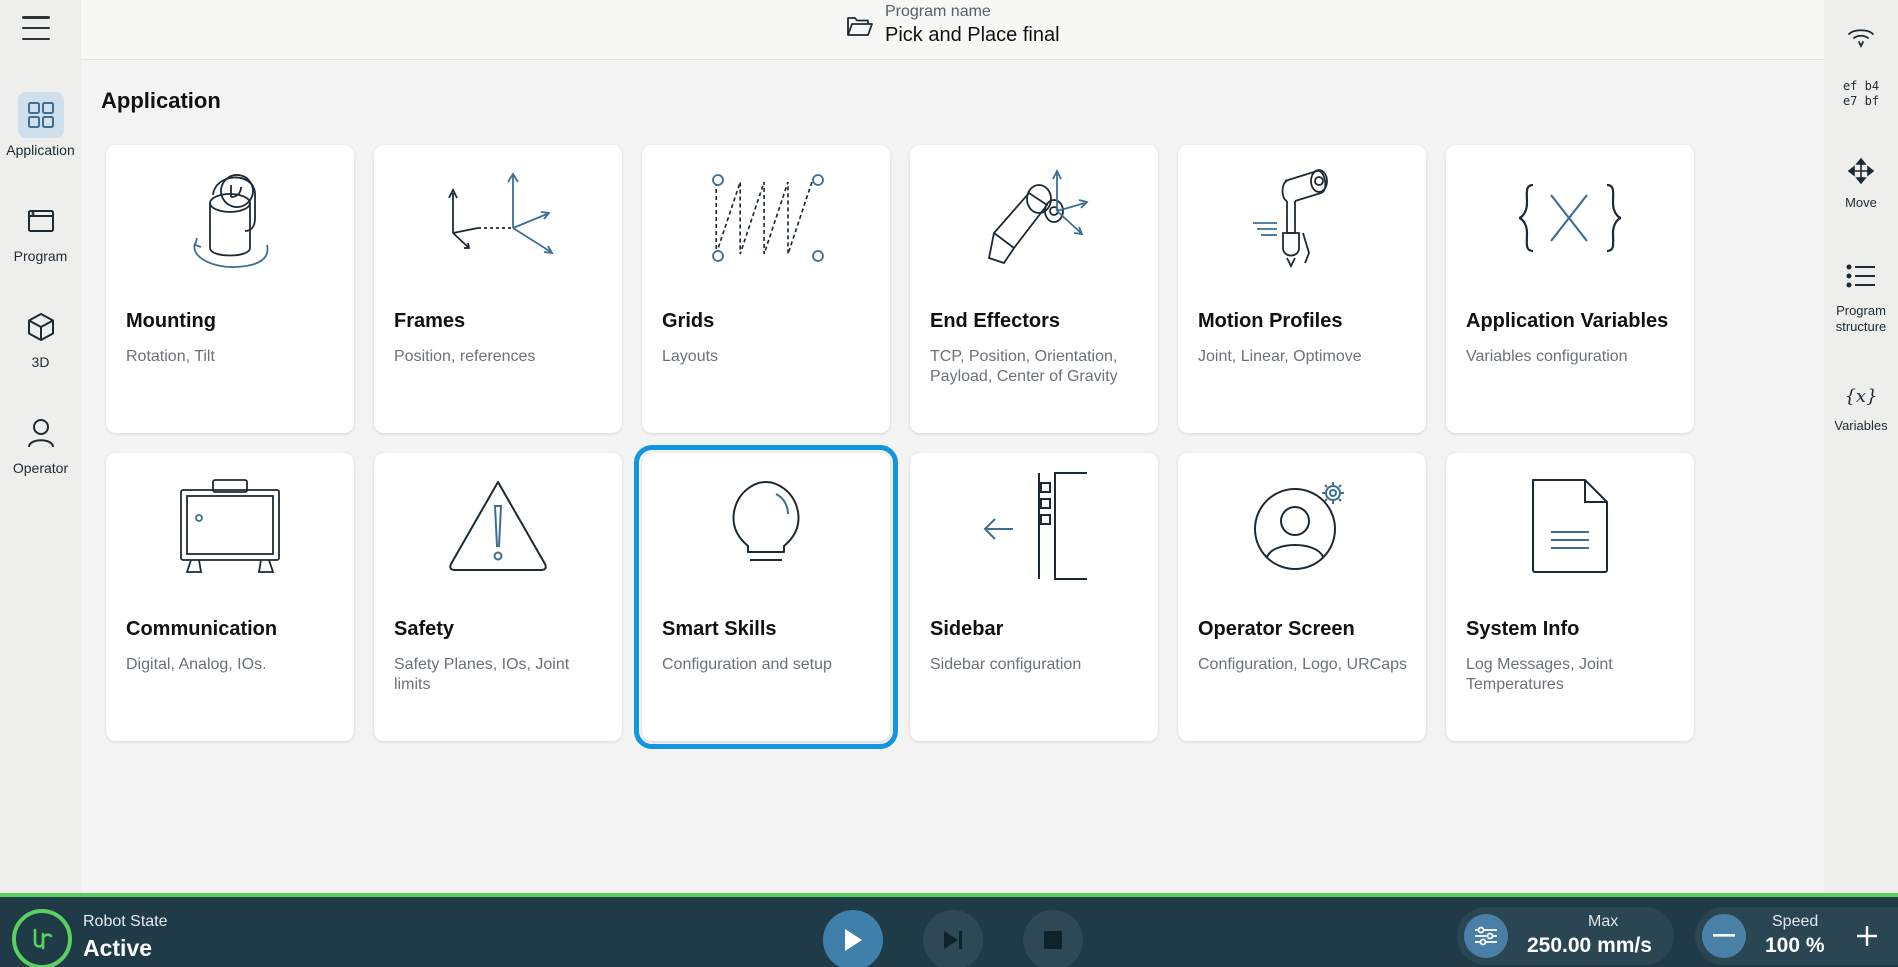 This screenshot has width=1898, height=967. I want to click on card-subtitle: Digital, Analog, IOs., so click(196, 664).